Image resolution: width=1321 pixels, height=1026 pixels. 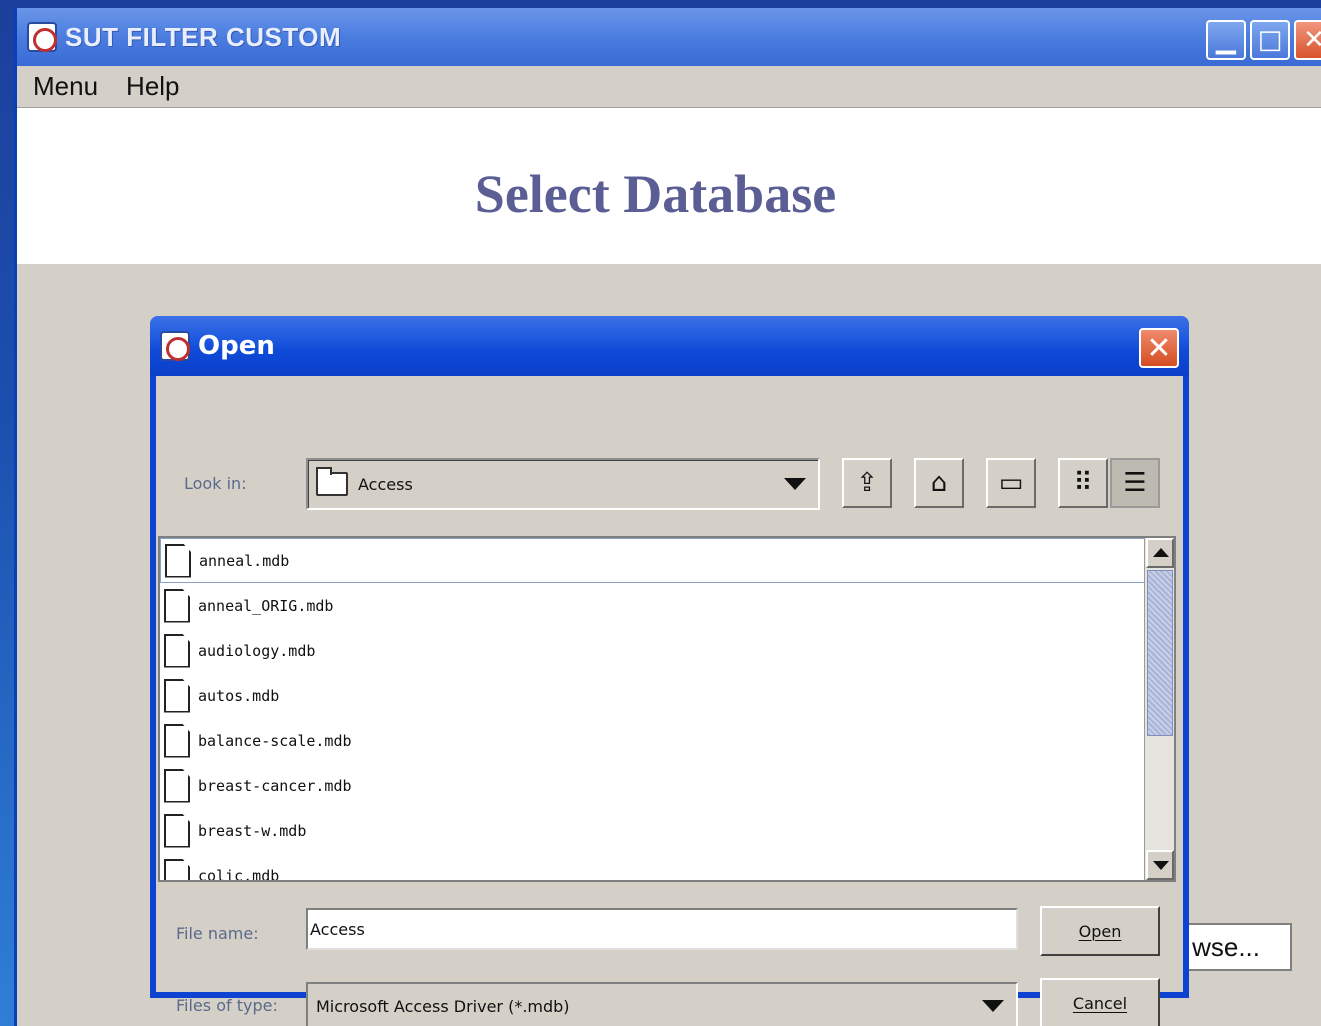 What do you see at coordinates (669, 346) in the screenshot?
I see `dialog-titlebar: Open ✕` at bounding box center [669, 346].